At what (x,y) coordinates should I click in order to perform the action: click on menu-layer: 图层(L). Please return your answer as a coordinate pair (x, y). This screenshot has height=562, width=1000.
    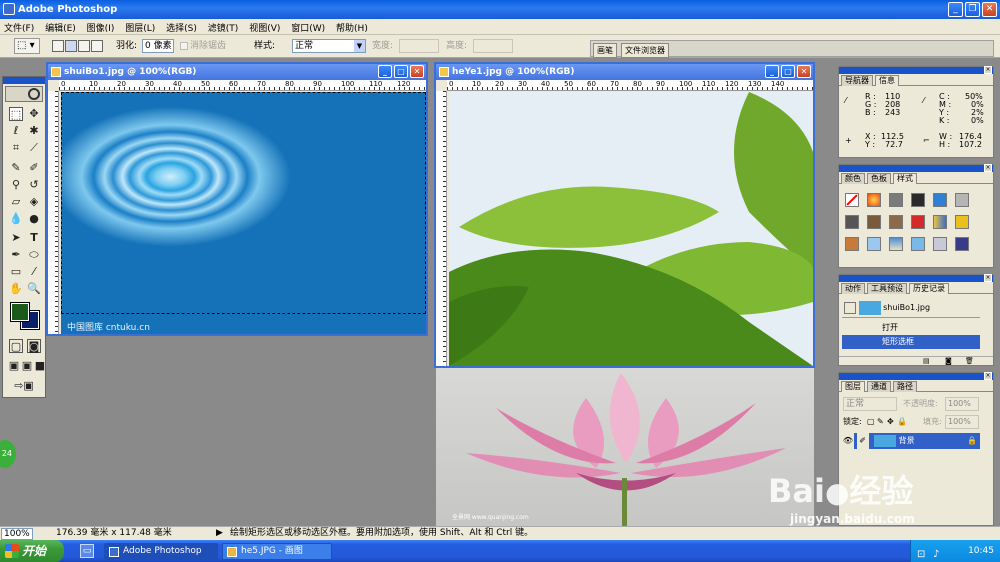
    Looking at the image, I should click on (140, 27).